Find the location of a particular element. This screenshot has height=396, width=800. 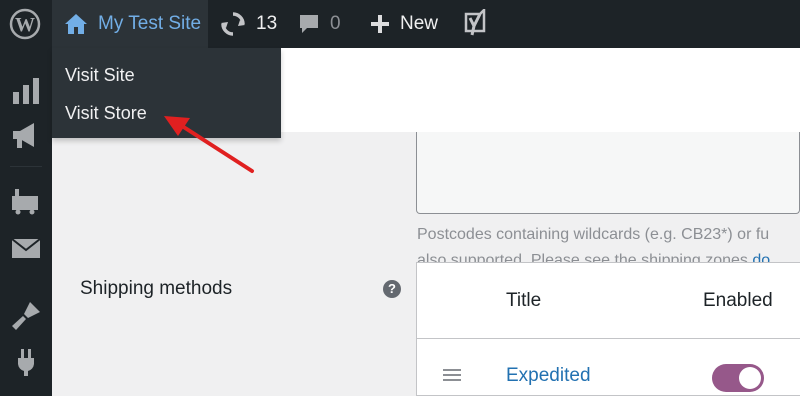

column-header-title: Title is located at coordinates (524, 300).